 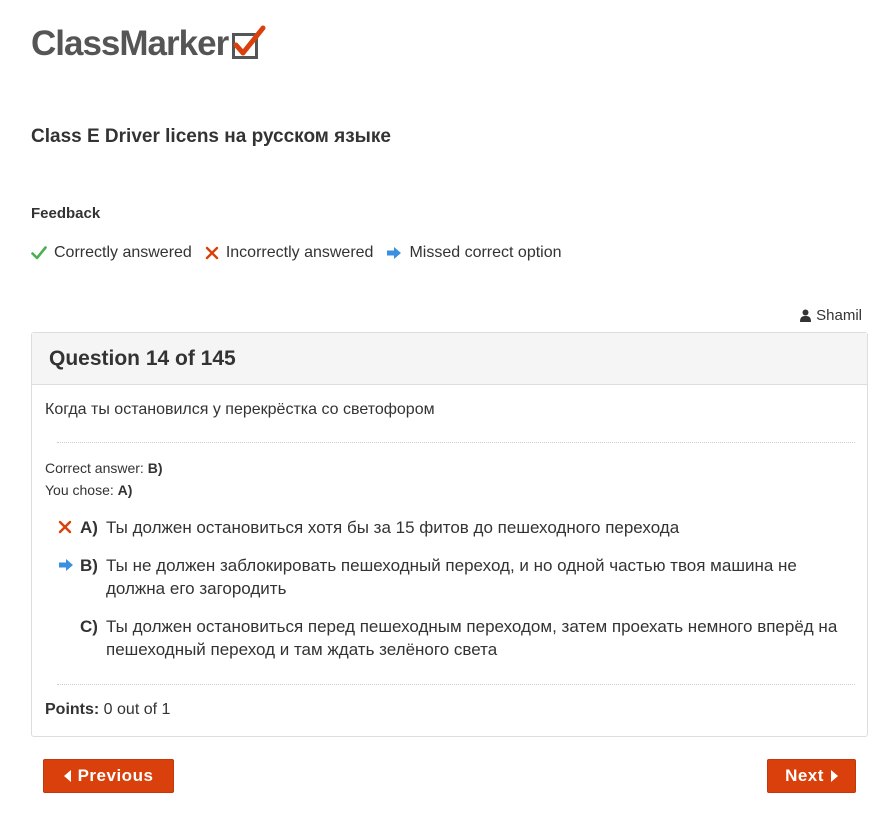 What do you see at coordinates (66, 213) in the screenshot?
I see `feedback-title: Feedback` at bounding box center [66, 213].